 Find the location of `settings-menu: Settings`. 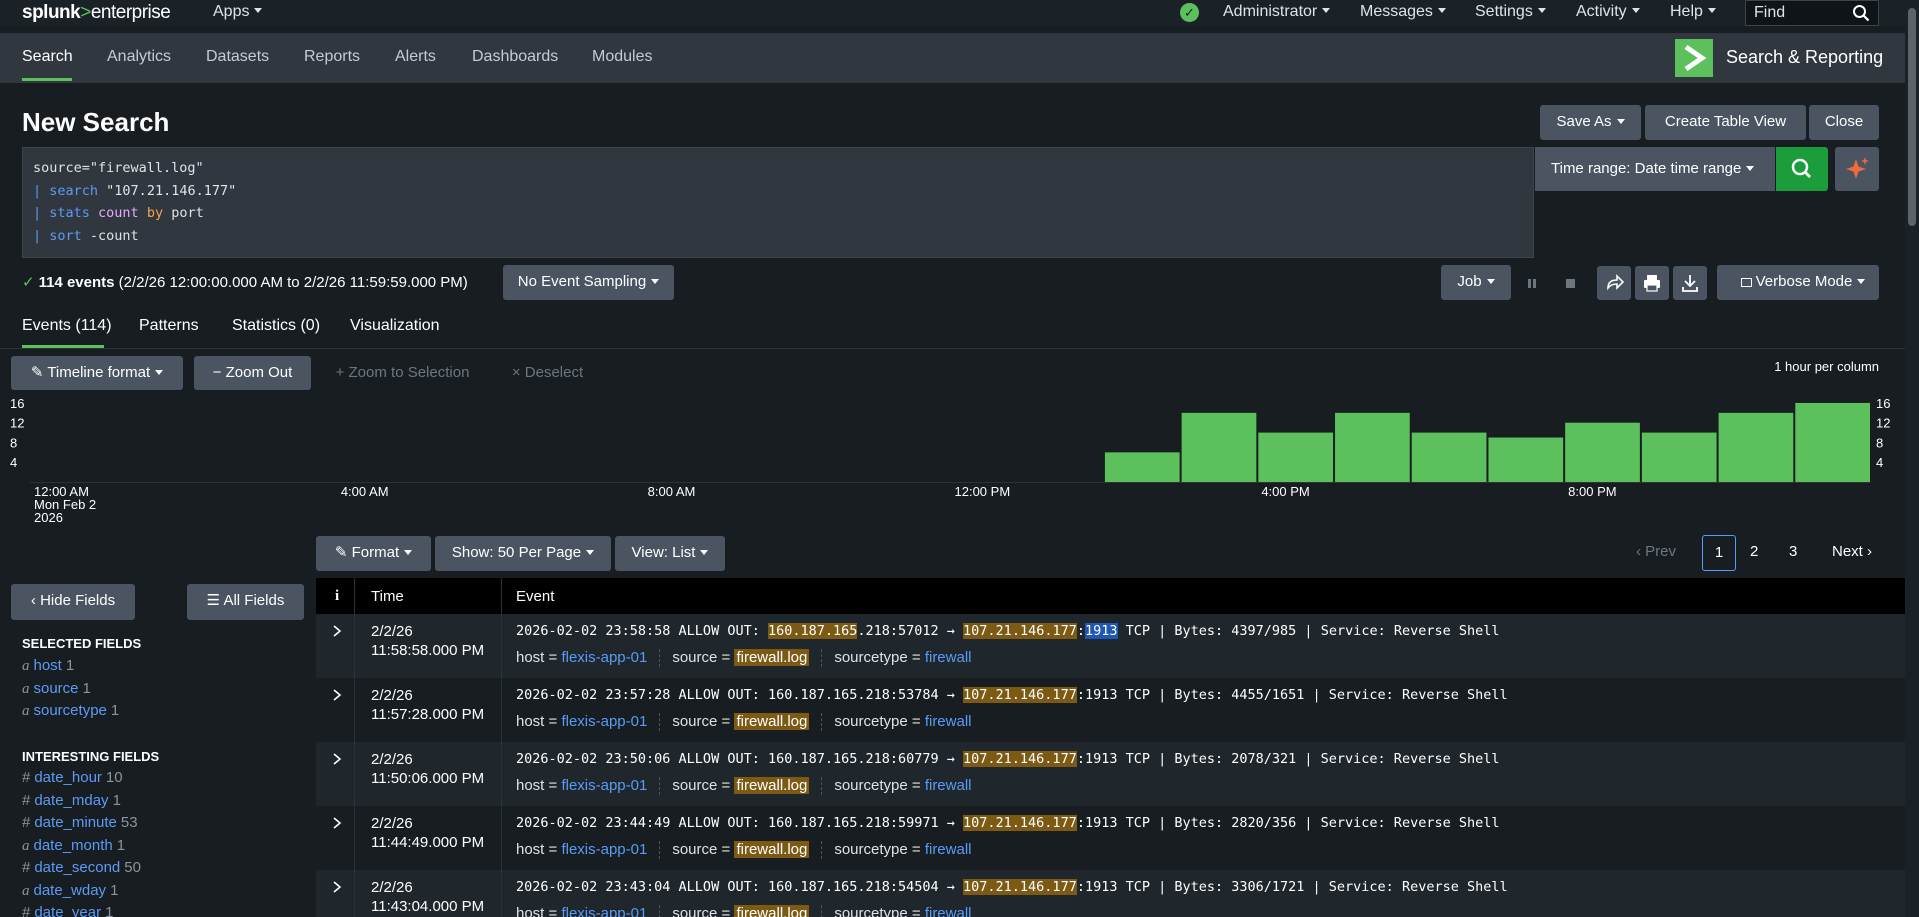

settings-menu: Settings is located at coordinates (1510, 12).